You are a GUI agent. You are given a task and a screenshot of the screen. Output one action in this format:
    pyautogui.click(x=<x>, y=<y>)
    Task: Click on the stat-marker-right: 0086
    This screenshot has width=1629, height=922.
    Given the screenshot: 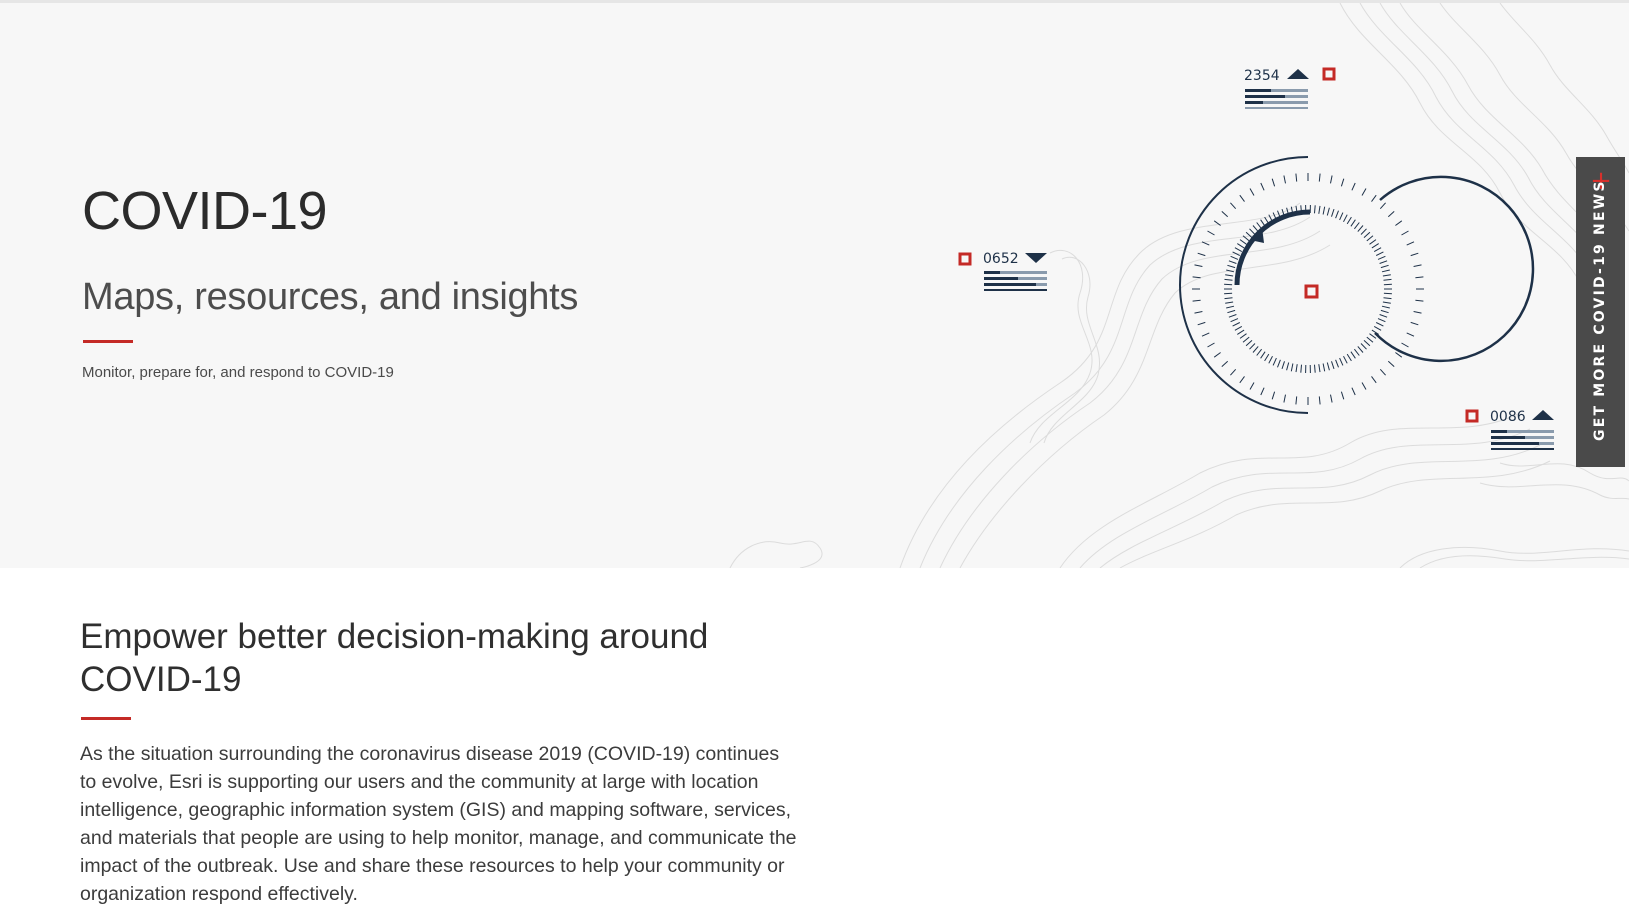 What is the action you would take?
    pyautogui.click(x=1509, y=429)
    